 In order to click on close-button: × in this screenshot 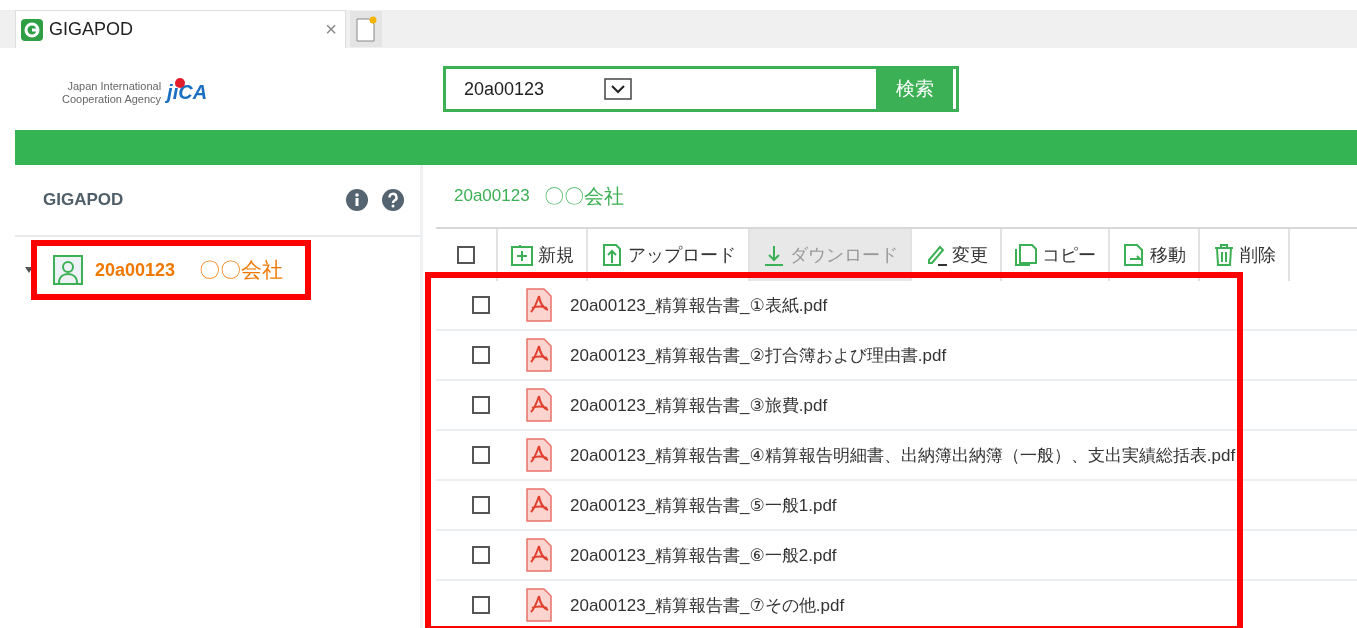, I will do `click(331, 29)`.